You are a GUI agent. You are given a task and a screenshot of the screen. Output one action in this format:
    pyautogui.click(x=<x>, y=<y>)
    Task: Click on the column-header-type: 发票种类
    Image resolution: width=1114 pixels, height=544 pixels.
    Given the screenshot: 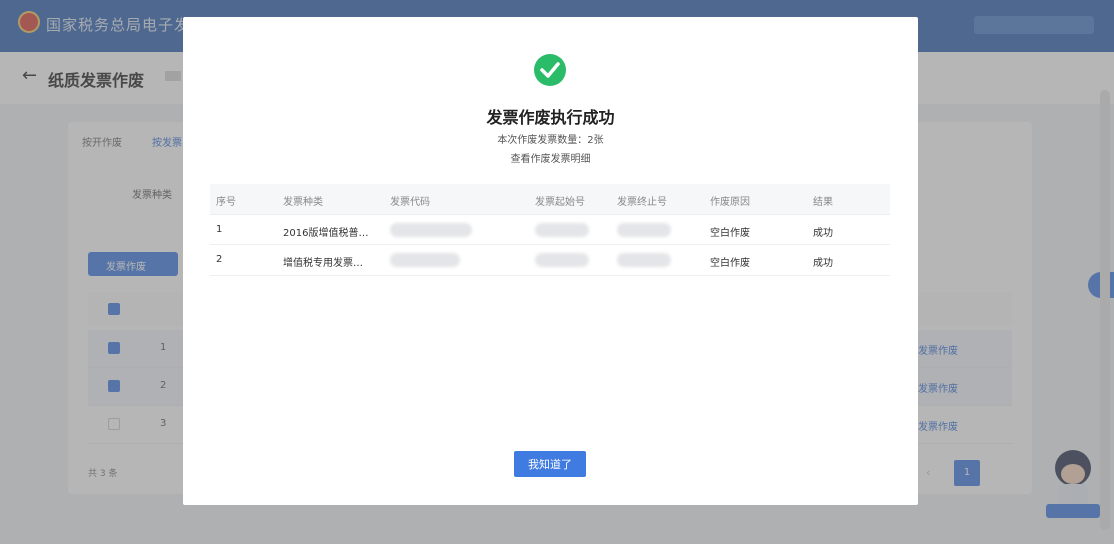 What is the action you would take?
    pyautogui.click(x=303, y=202)
    